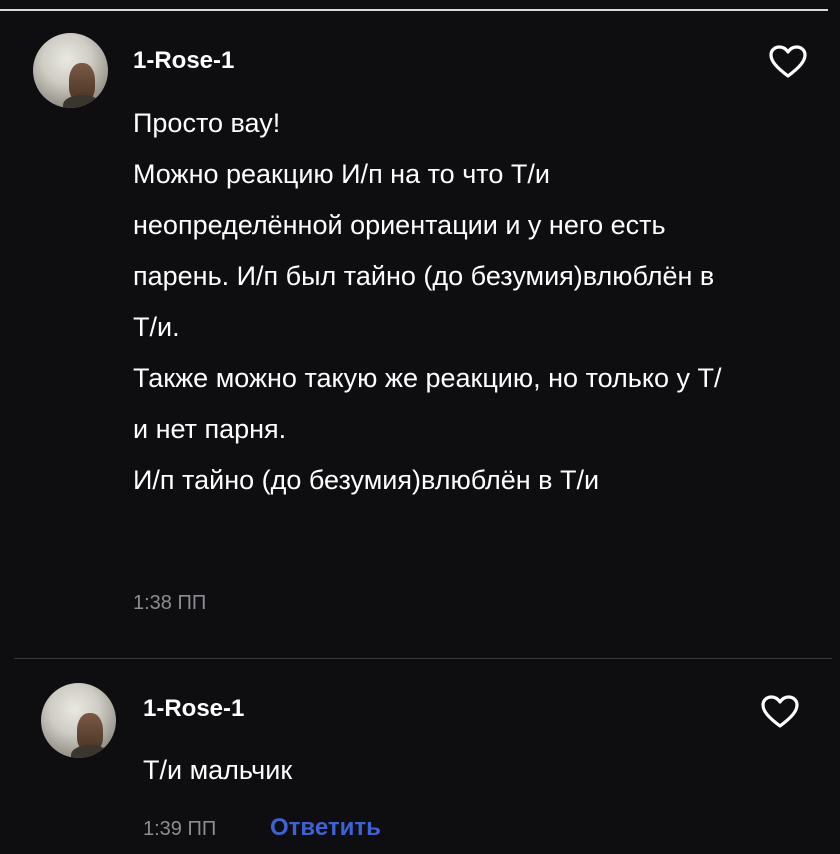 Image resolution: width=840 pixels, height=854 pixels. What do you see at coordinates (325, 828) in the screenshot?
I see `reply-button: Ответить` at bounding box center [325, 828].